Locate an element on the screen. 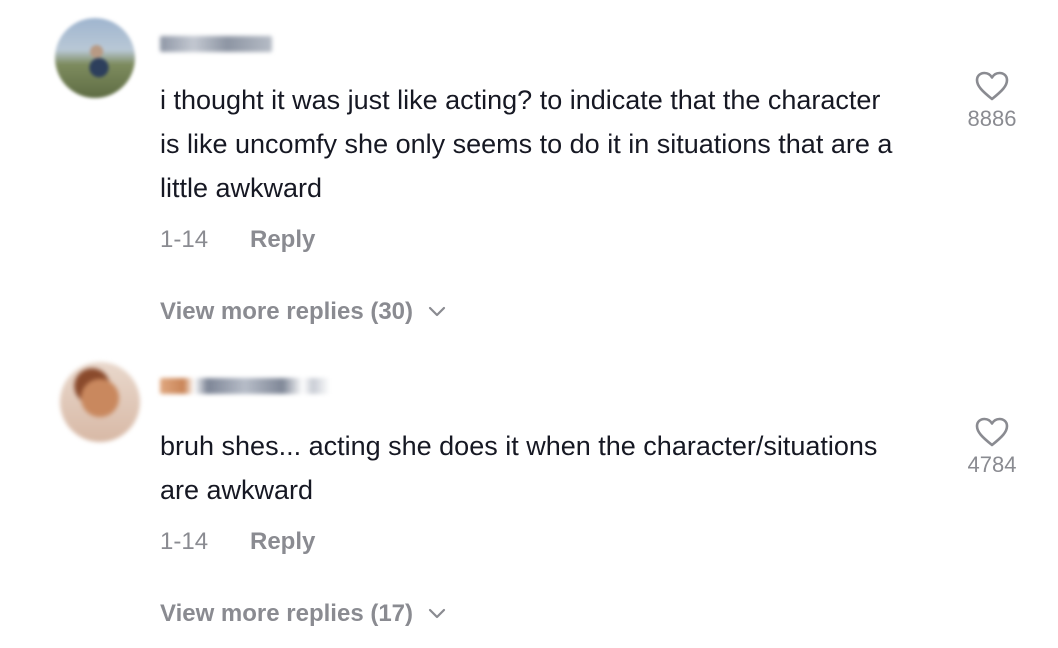  view-more-replies-label: View more replies (30) is located at coordinates (287, 311).